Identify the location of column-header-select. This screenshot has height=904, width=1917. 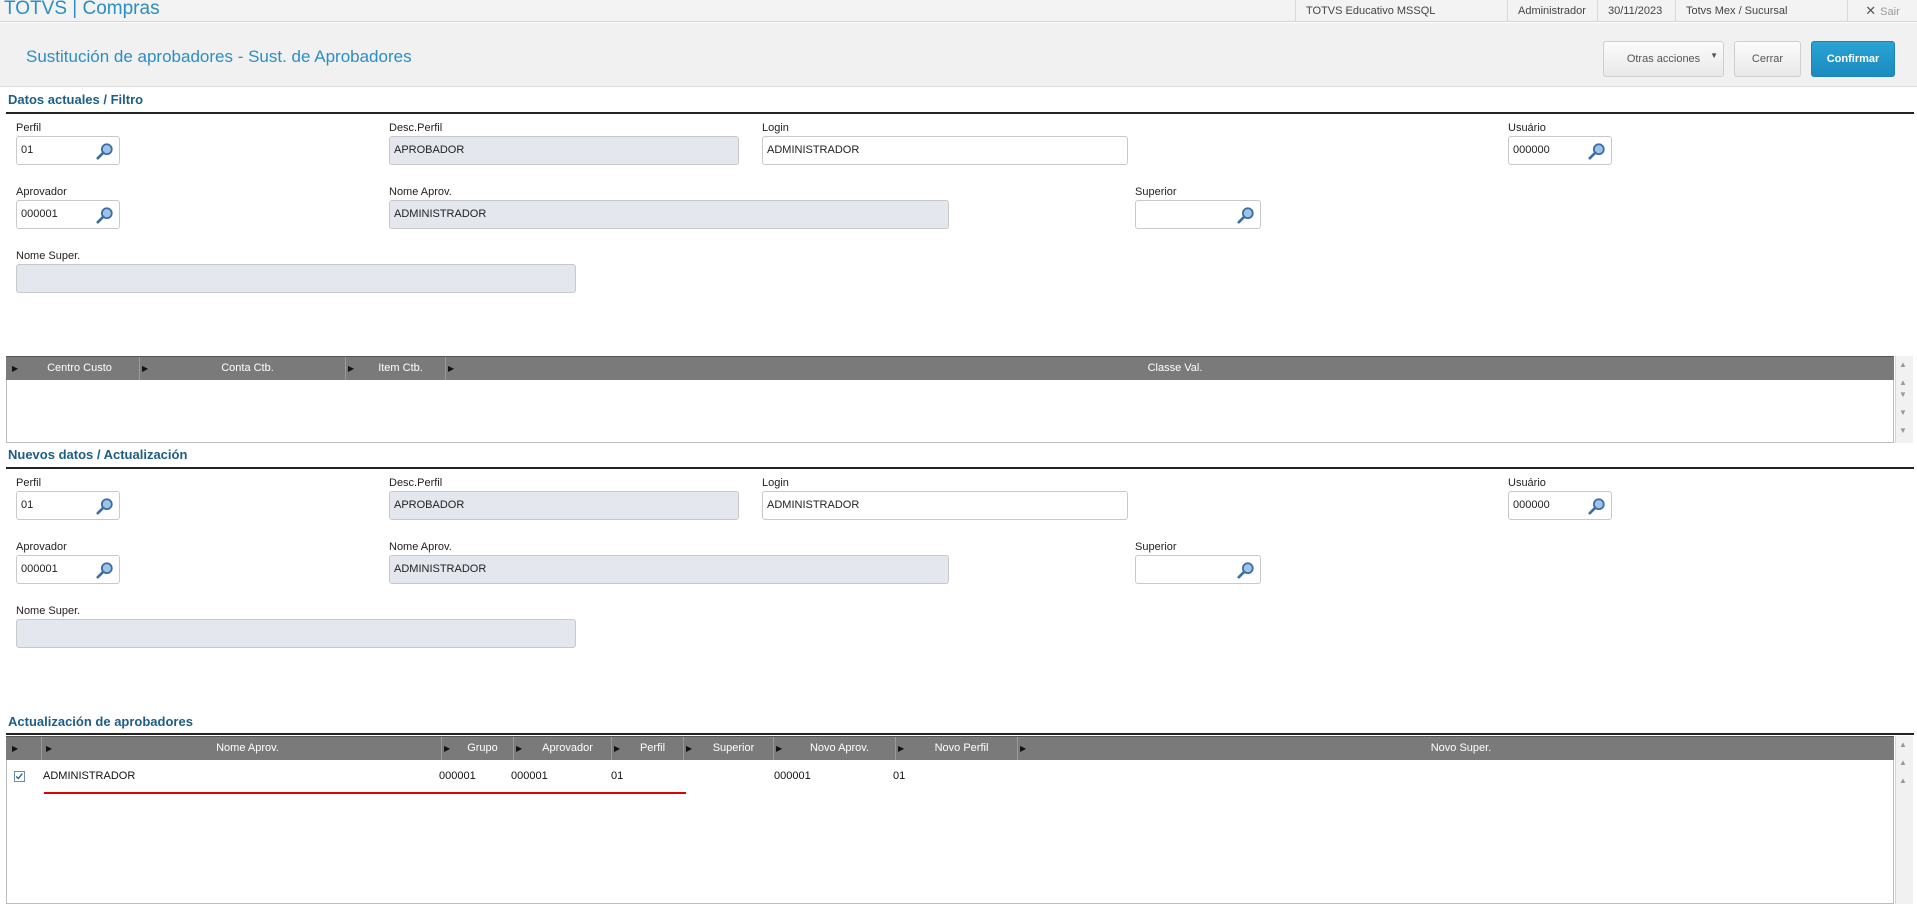
(31, 748).